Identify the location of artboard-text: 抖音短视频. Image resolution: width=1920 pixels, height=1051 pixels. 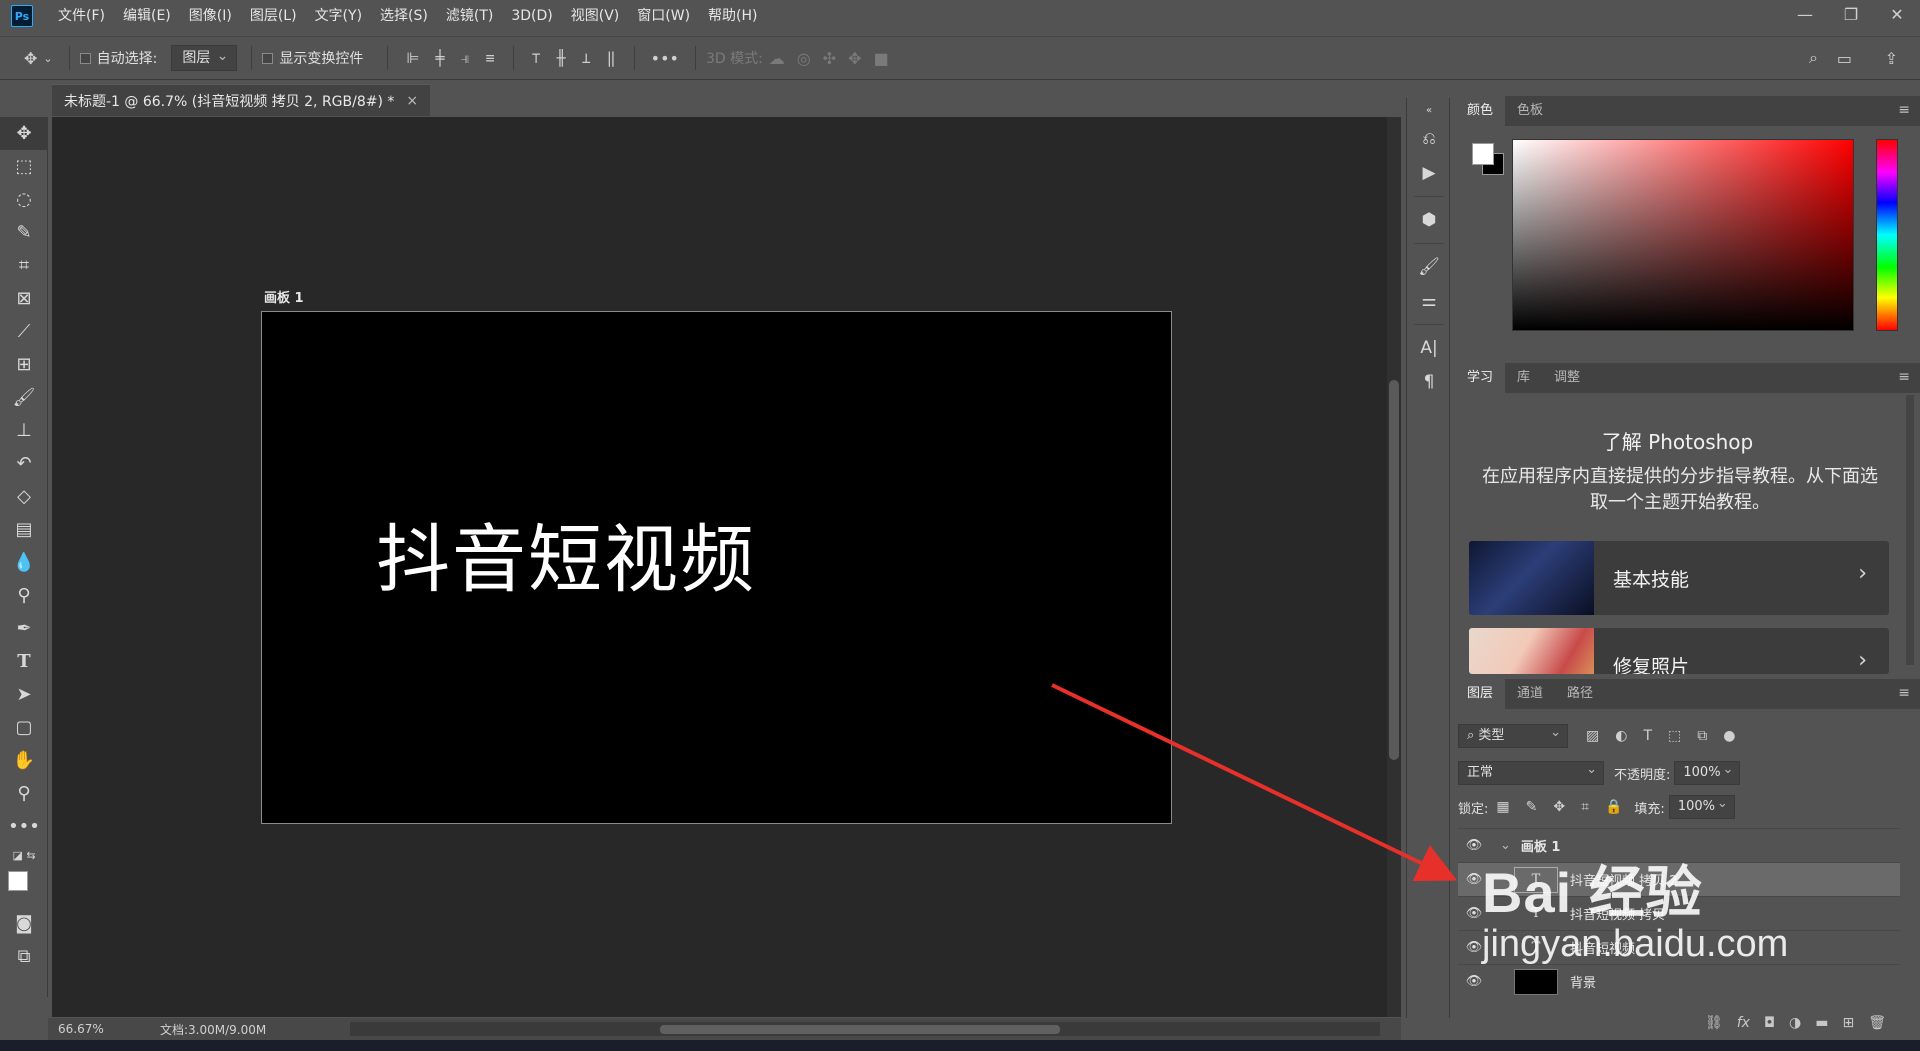
(566, 553).